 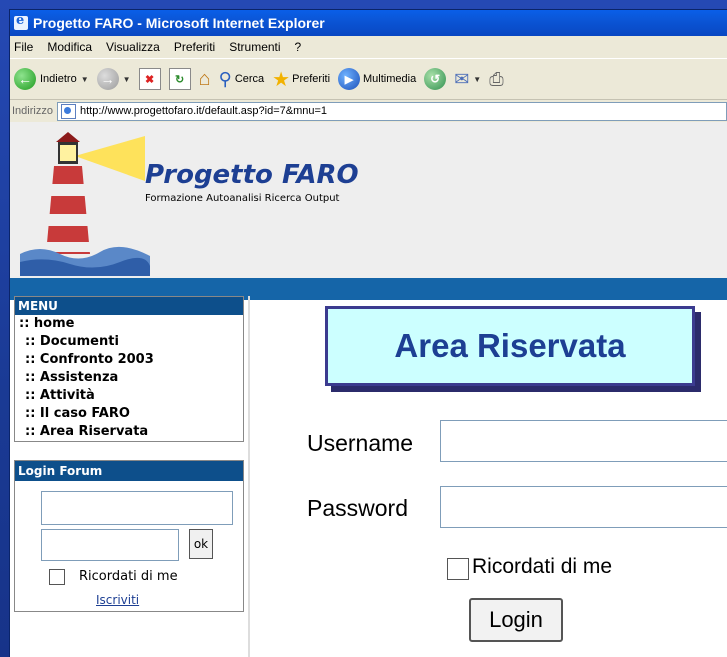 I want to click on menu-area-riservata: :: Area Riservata, so click(x=129, y=432).